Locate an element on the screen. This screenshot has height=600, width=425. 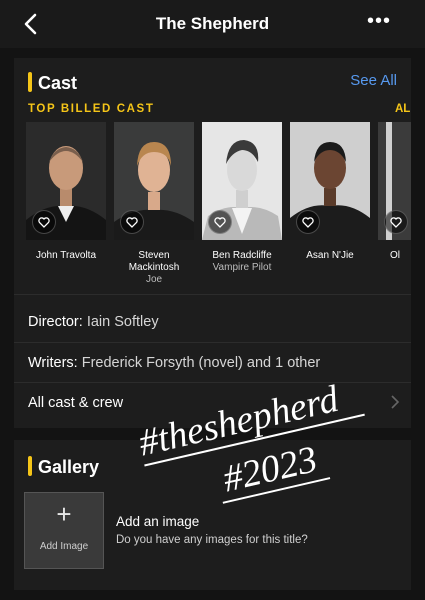
add-image-title: Add an image is located at coordinates (158, 521).